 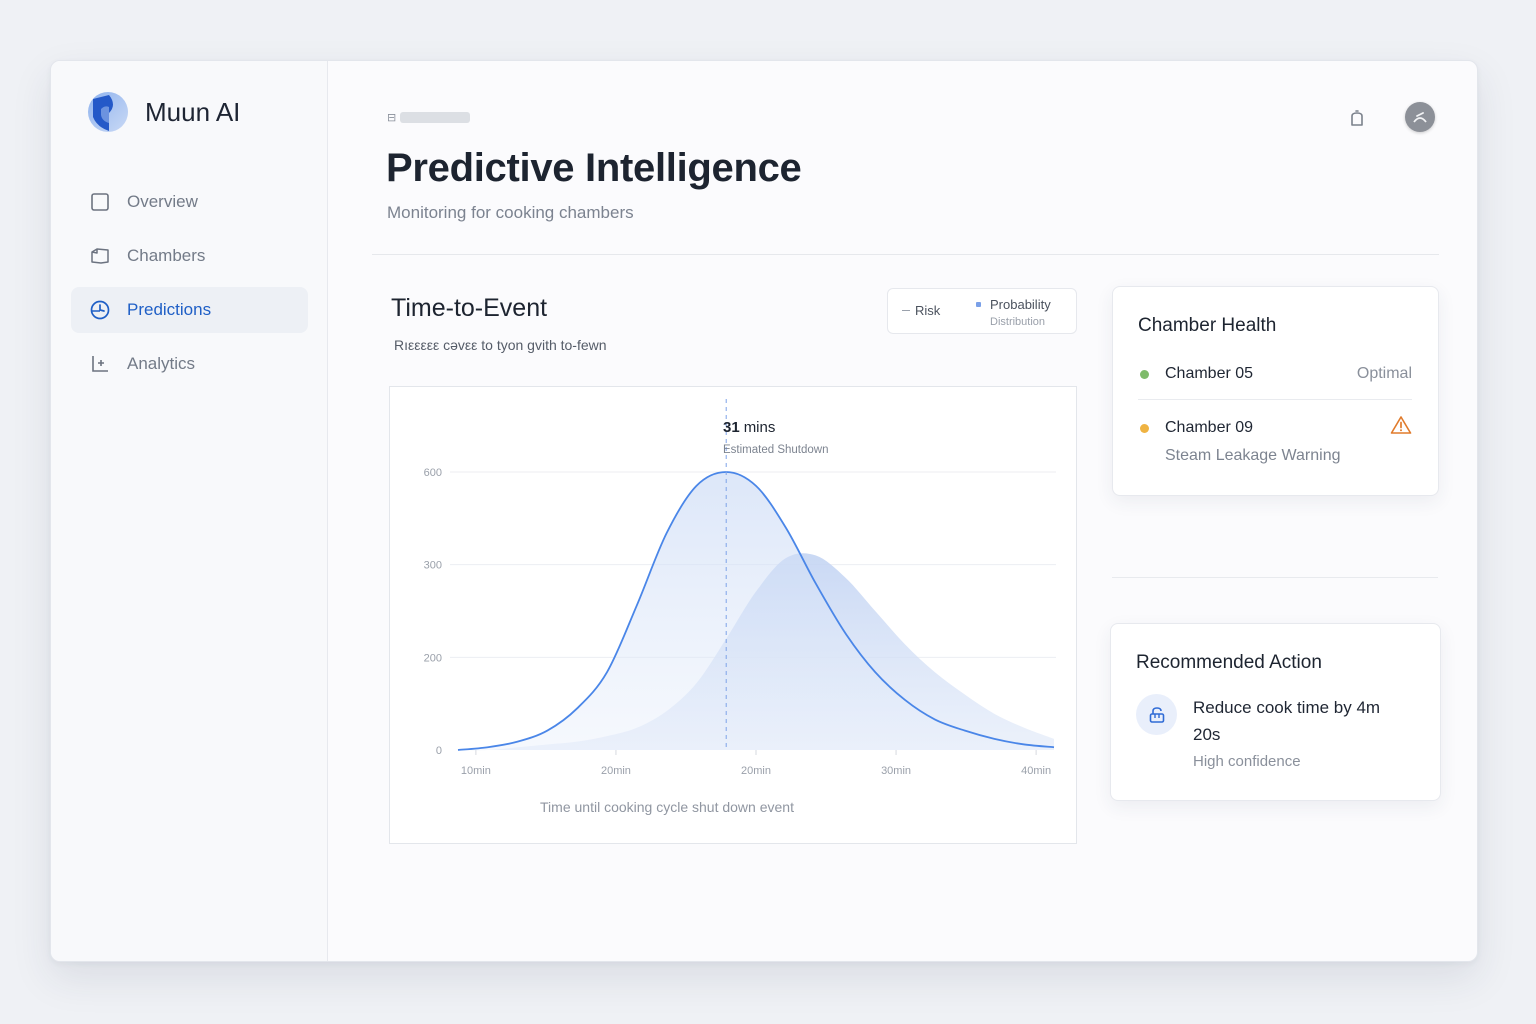 I want to click on legend-item-probability: Probability Distribution, so click(x=1013, y=312).